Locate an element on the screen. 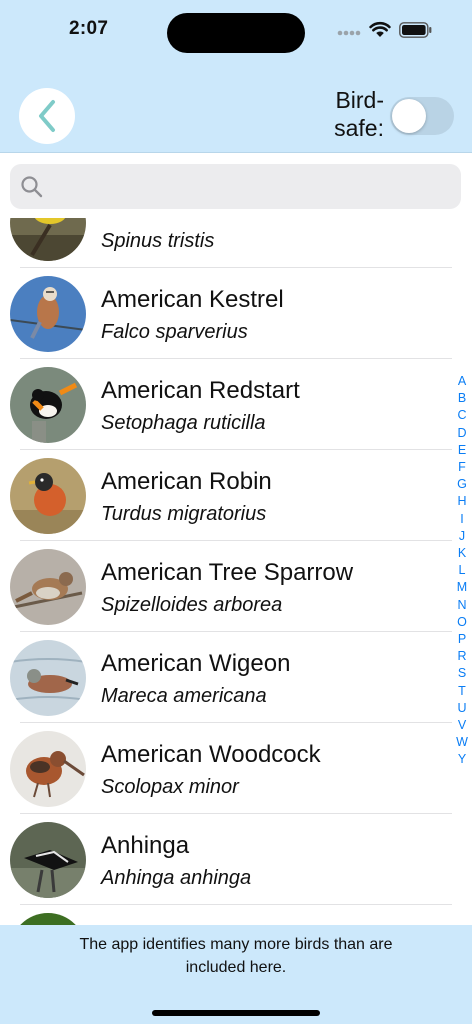 The height and width of the screenshot is (1024, 472). bird-scientific-name: Anhinga anhinga is located at coordinates (176, 878).